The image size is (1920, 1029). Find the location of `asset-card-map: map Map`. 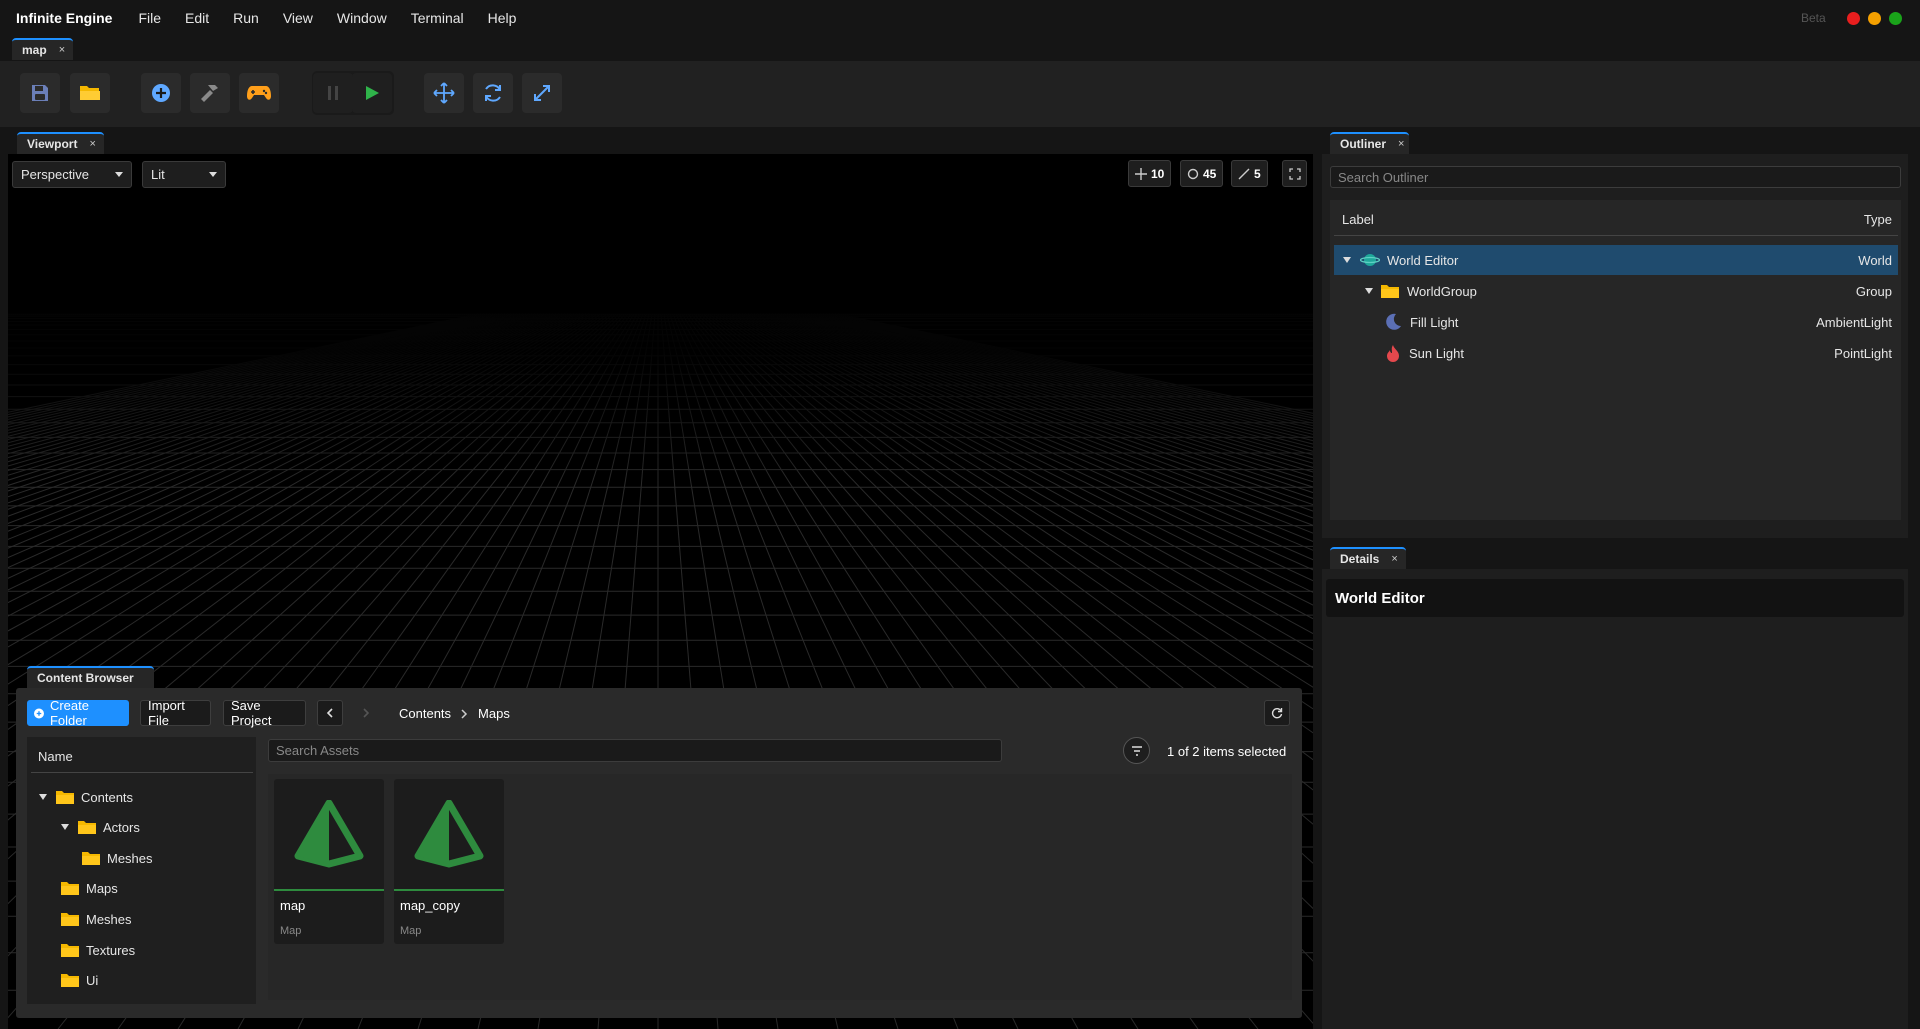

asset-card-map: map Map is located at coordinates (329, 861).